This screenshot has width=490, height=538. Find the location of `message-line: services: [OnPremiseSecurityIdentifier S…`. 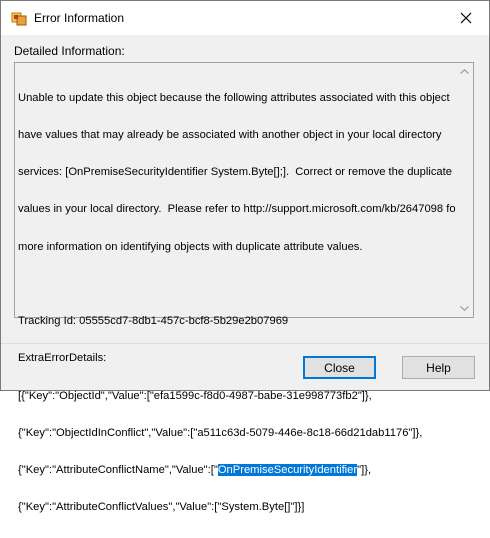

message-line: services: [OnPremiseSecurityIdentifier S… is located at coordinates (235, 172).